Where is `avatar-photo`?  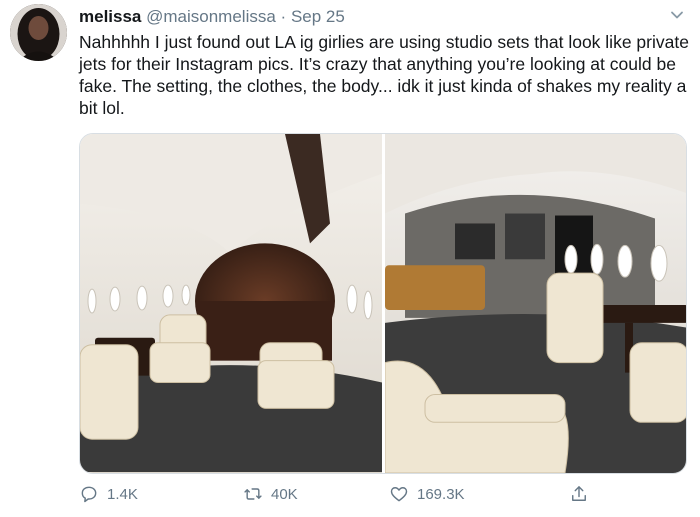 avatar-photo is located at coordinates (38, 32).